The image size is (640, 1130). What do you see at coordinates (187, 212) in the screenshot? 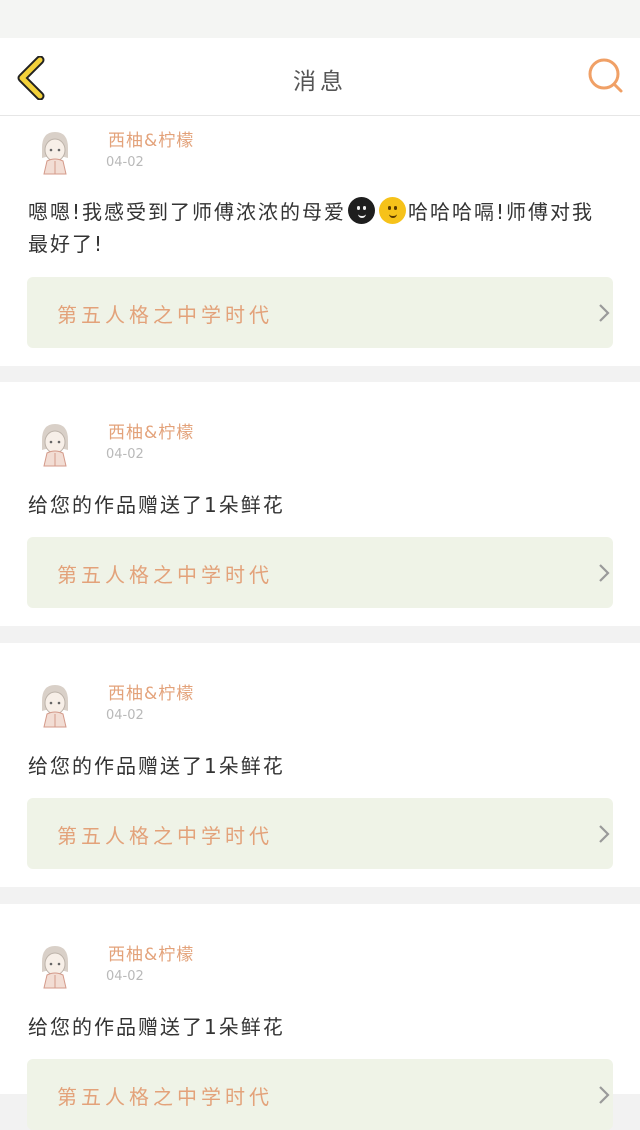
I see `message-text-part: 嗯嗯!我感受到了师傅浓浓的母爱` at bounding box center [187, 212].